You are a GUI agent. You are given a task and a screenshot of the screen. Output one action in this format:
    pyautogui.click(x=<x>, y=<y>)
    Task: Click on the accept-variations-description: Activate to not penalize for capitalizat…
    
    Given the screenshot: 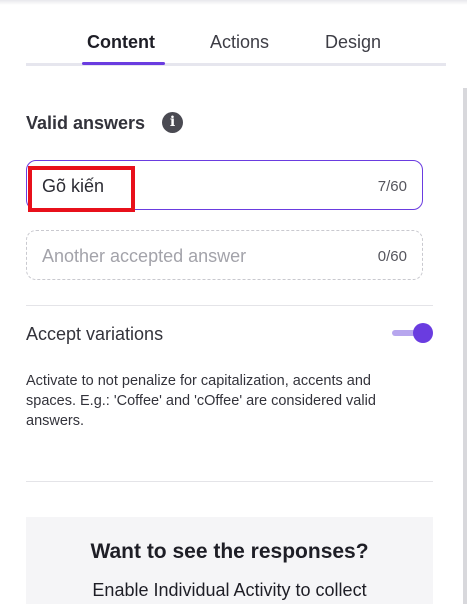 What is the action you would take?
    pyautogui.click(x=201, y=401)
    